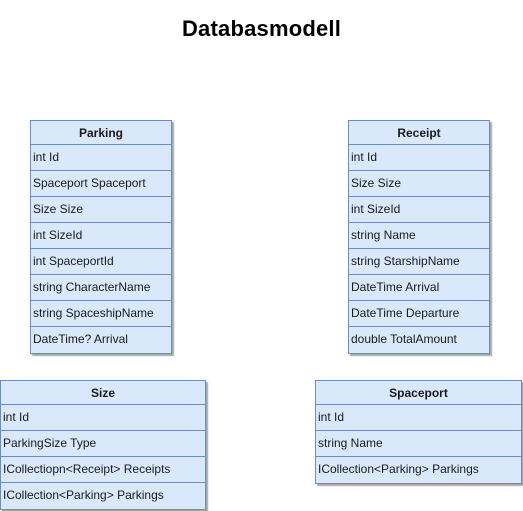  Describe the element at coordinates (103, 393) in the screenshot. I see `entity-header: Size` at that location.